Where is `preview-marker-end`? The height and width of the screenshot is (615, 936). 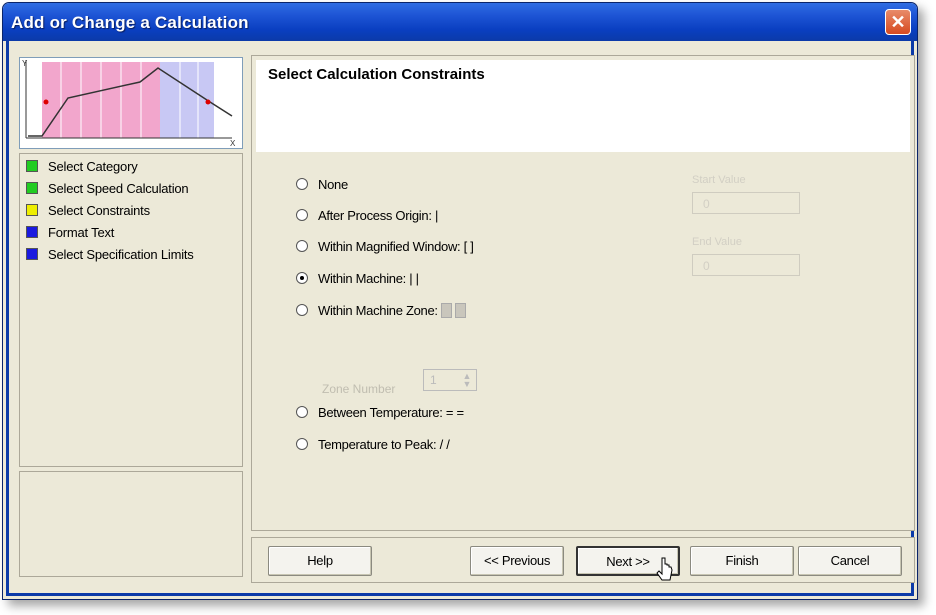 preview-marker-end is located at coordinates (208, 102).